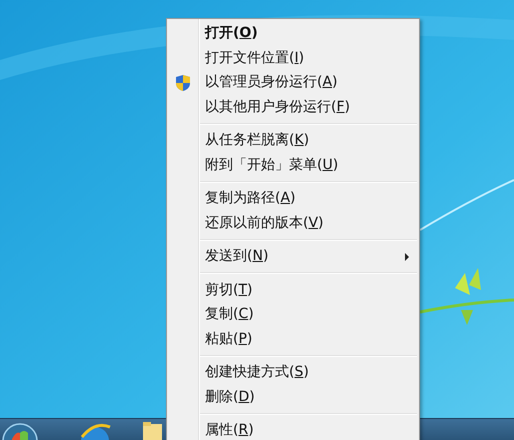 This screenshot has height=440, width=514. Describe the element at coordinates (230, 397) in the screenshot. I see `menu-item: 删除(D)` at that location.